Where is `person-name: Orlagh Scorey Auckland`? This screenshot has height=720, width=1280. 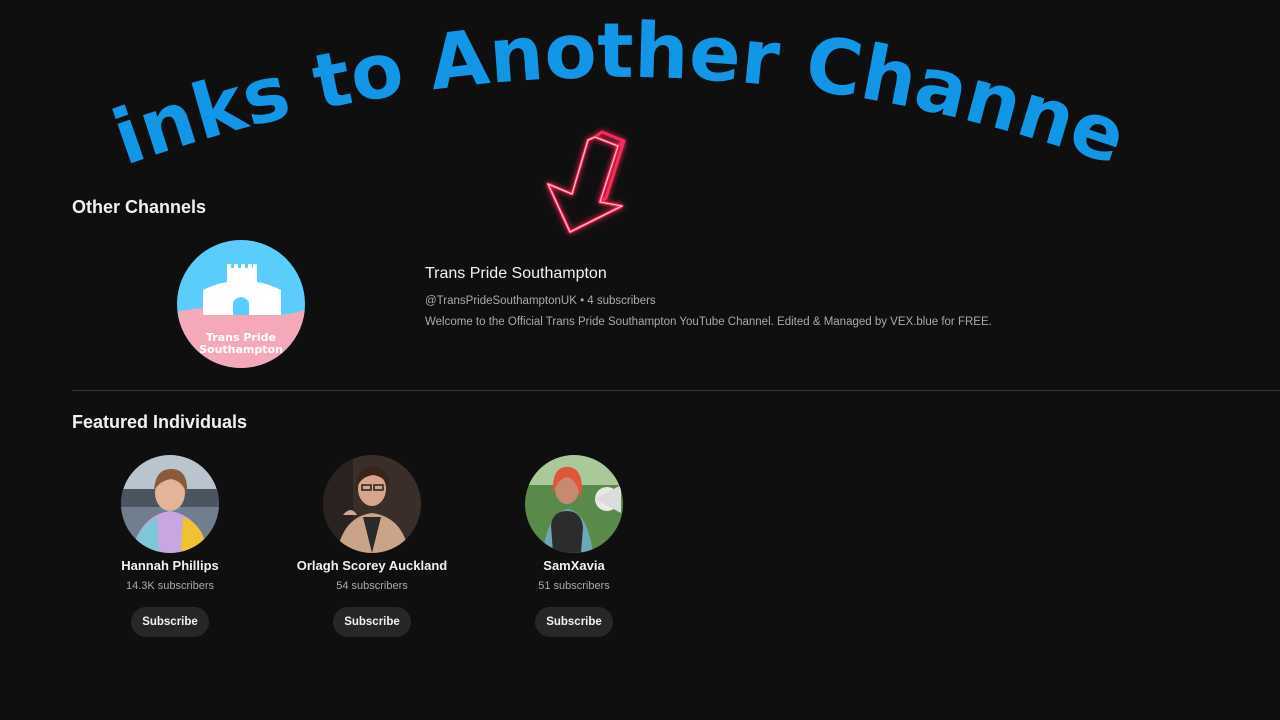 person-name: Orlagh Scorey Auckland is located at coordinates (372, 565).